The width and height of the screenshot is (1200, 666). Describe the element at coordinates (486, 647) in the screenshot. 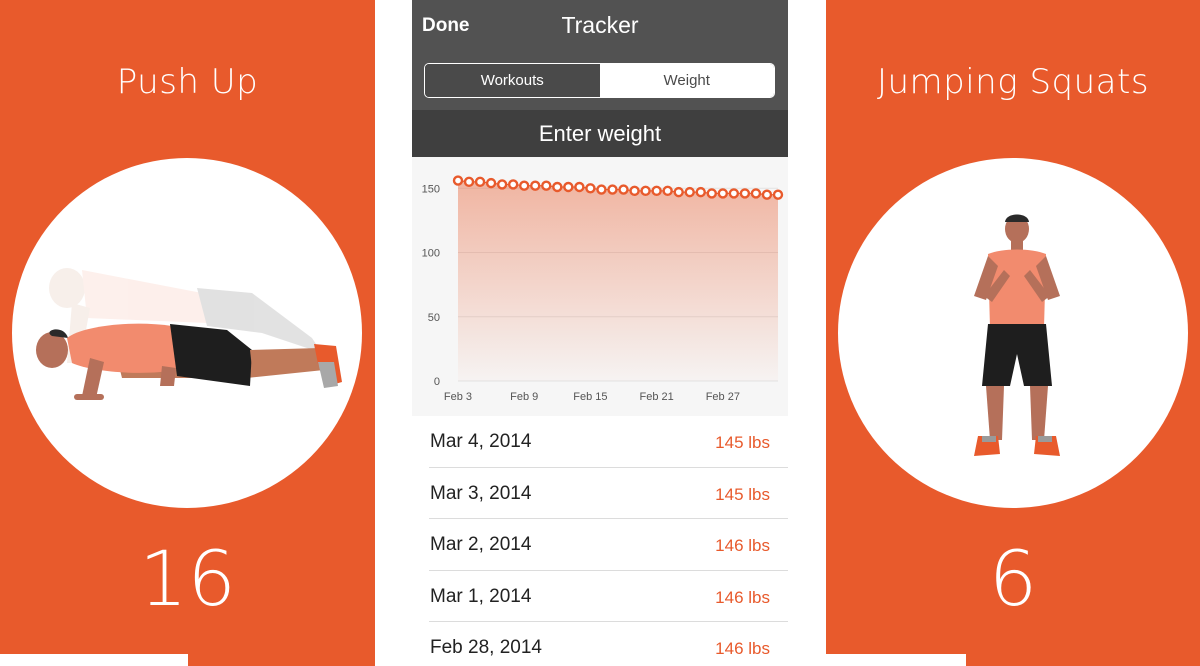

I see `log-date: Feb 28, 2014` at that location.